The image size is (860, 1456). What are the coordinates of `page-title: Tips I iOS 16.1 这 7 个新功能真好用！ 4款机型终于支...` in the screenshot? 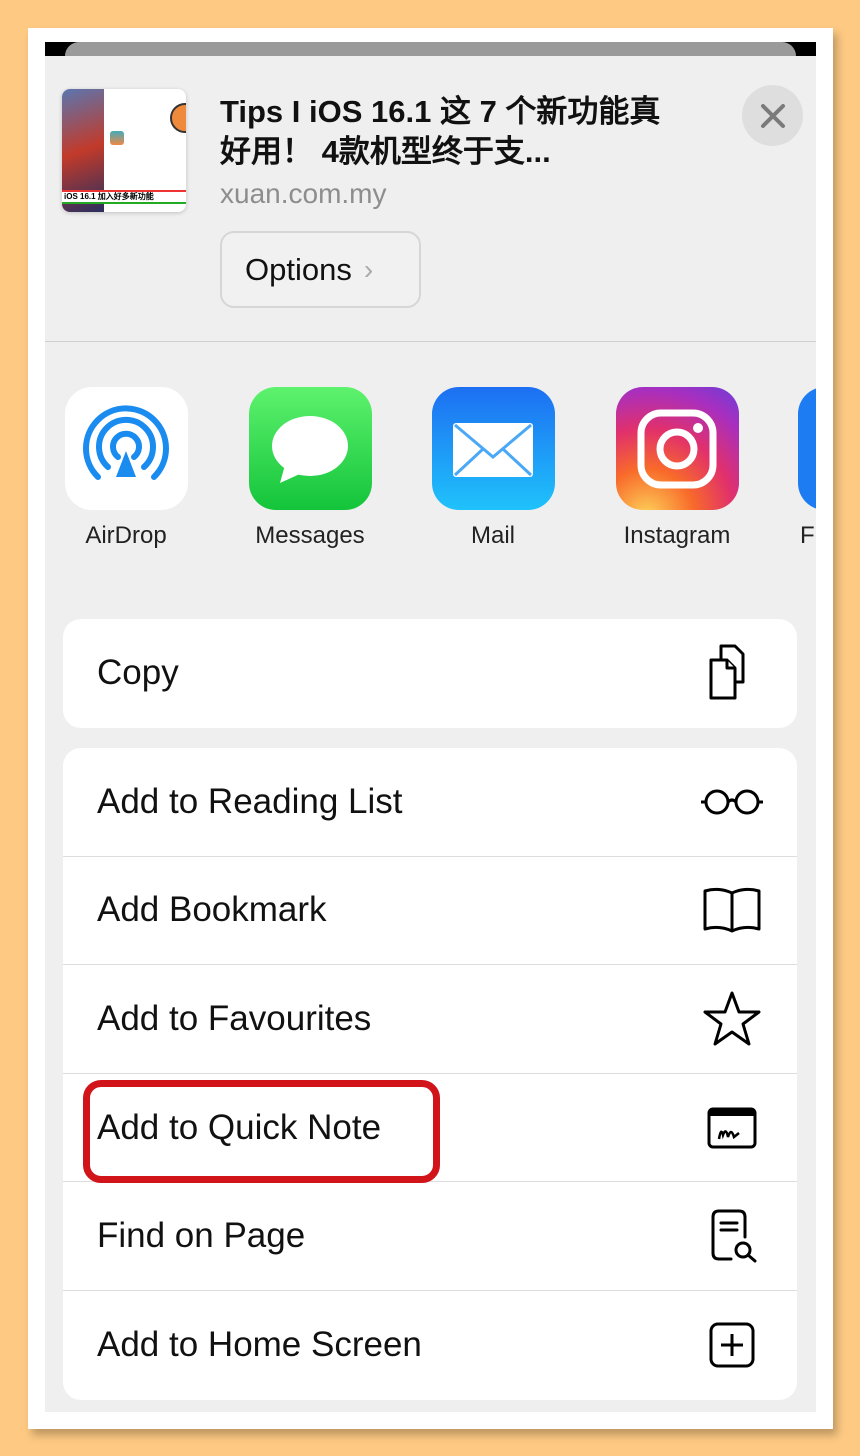 It's located at (440, 131).